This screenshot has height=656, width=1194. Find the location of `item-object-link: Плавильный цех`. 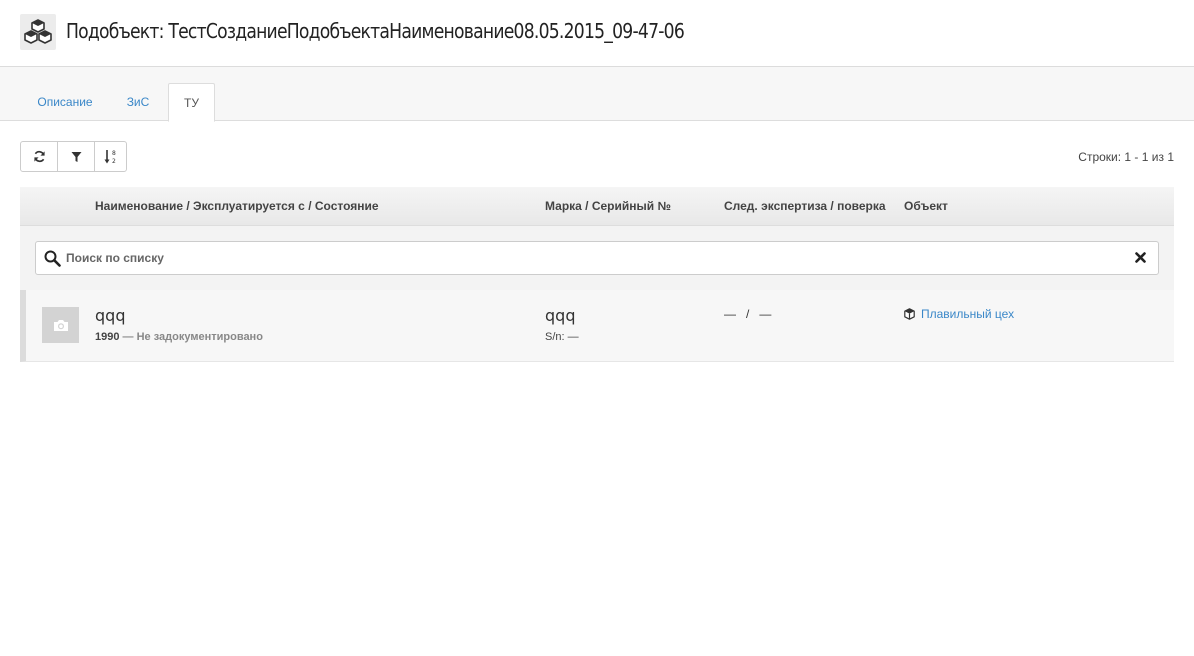

item-object-link: Плавильный цех is located at coordinates (959, 314).